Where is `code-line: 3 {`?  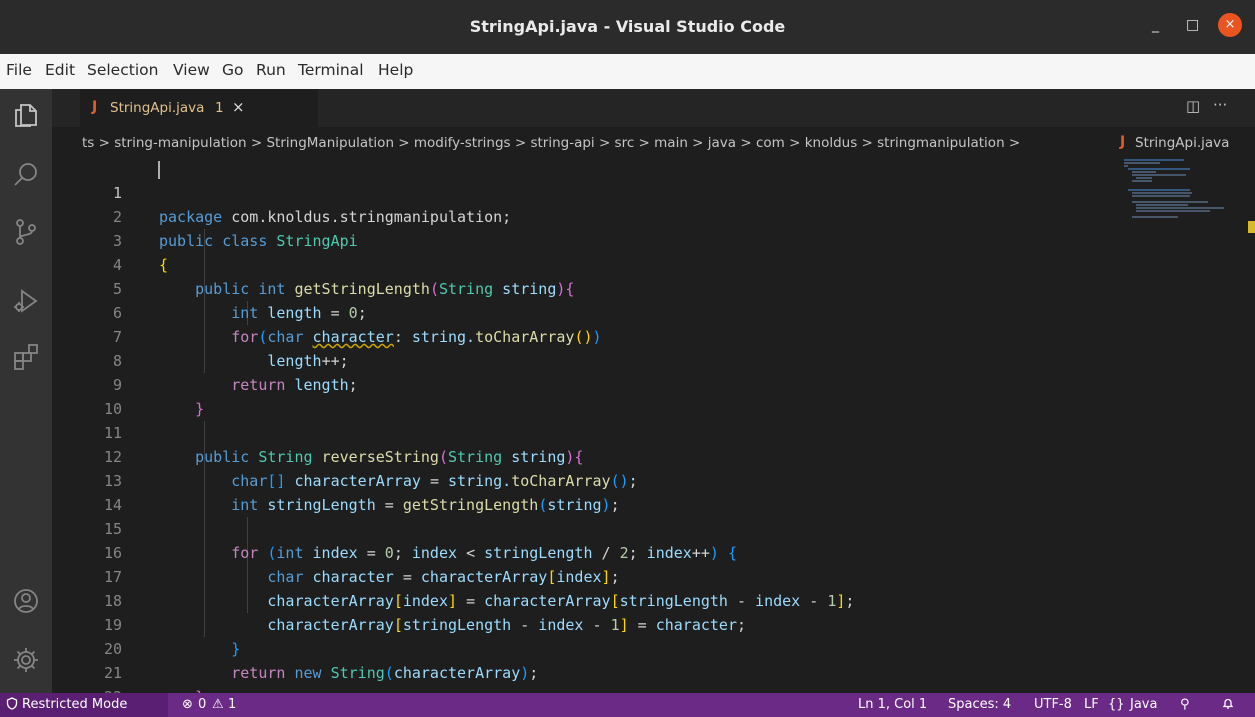
code-line: 3 { is located at coordinates (582, 239).